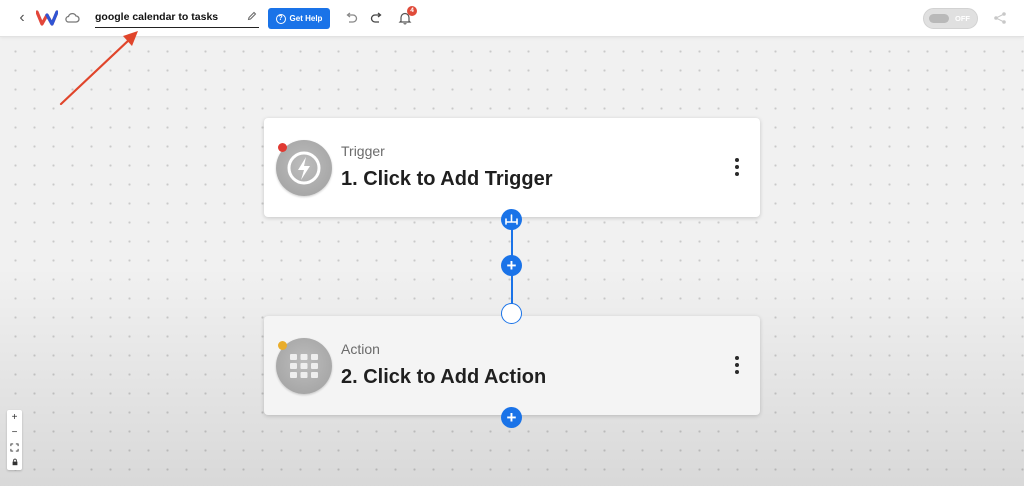 The image size is (1024, 486). Describe the element at coordinates (377, 18) in the screenshot. I see `redo-icon` at that location.